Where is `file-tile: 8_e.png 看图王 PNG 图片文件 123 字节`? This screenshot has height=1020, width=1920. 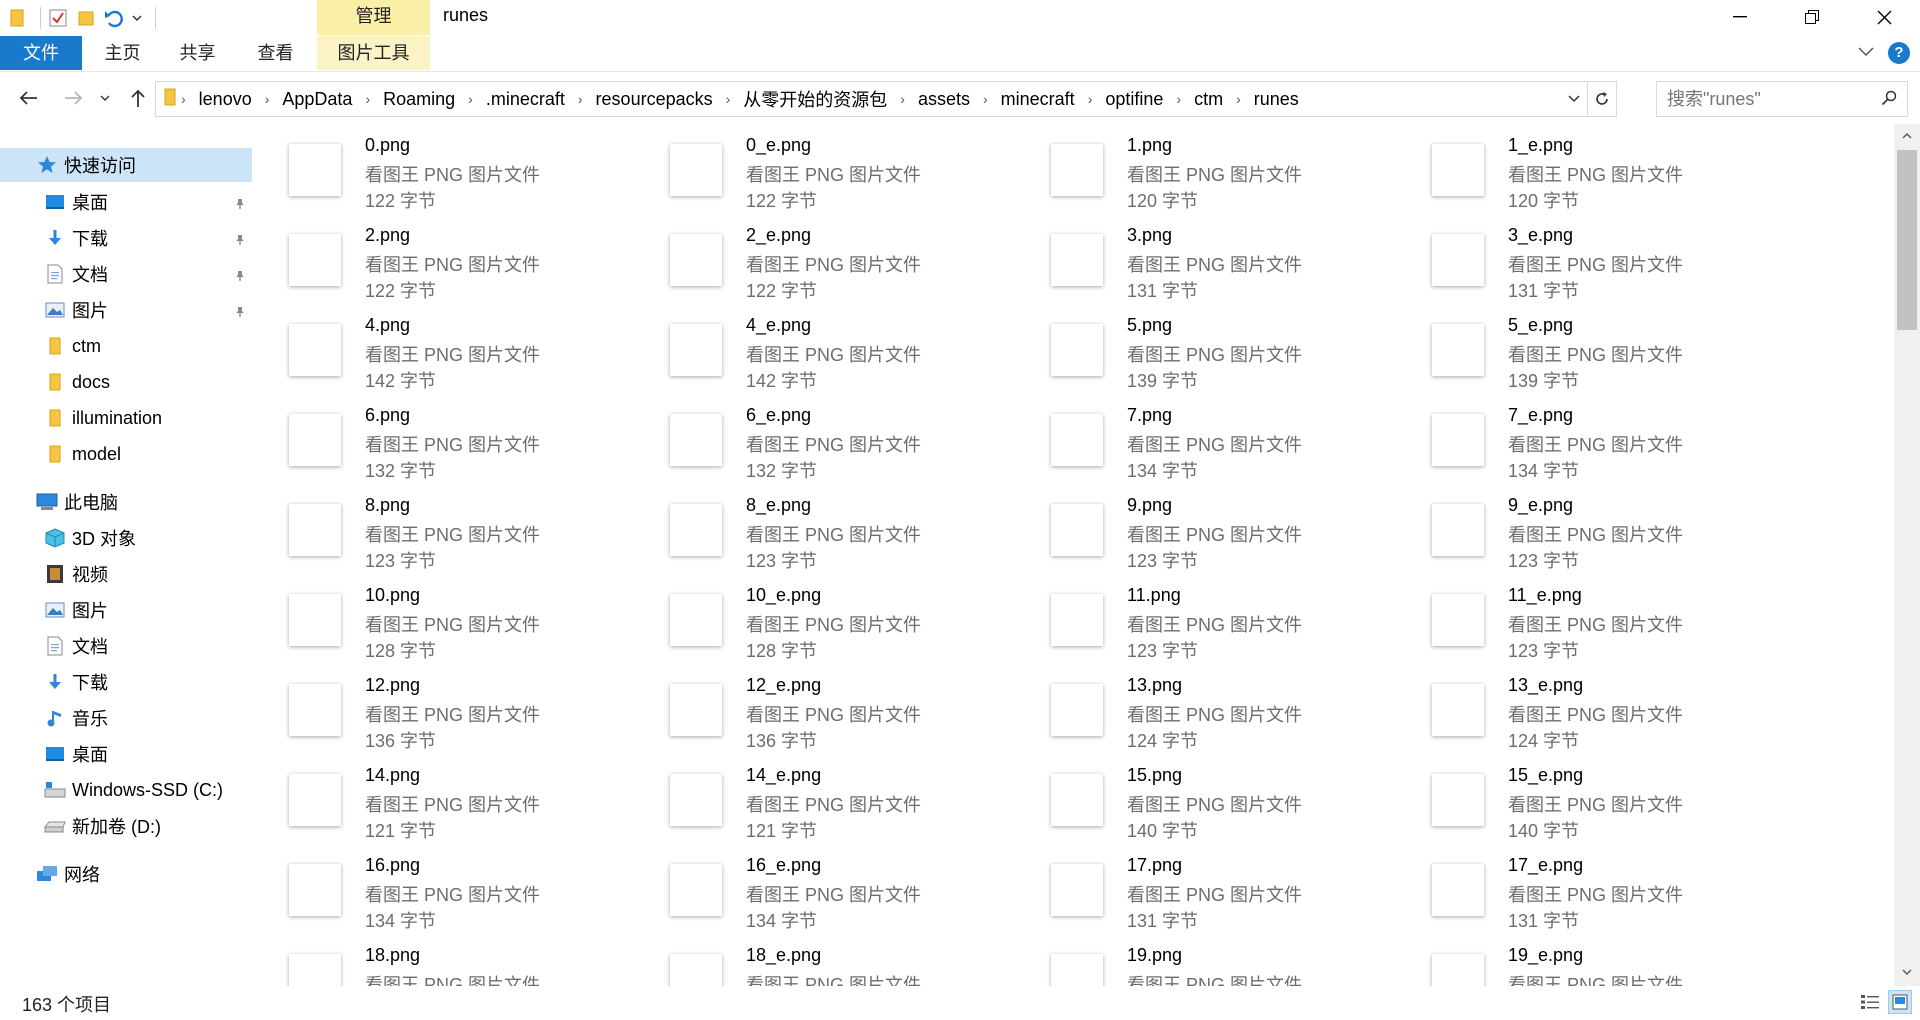 file-tile: 8_e.png 看图王 PNG 图片文件 123 字节 is located at coordinates (821, 529).